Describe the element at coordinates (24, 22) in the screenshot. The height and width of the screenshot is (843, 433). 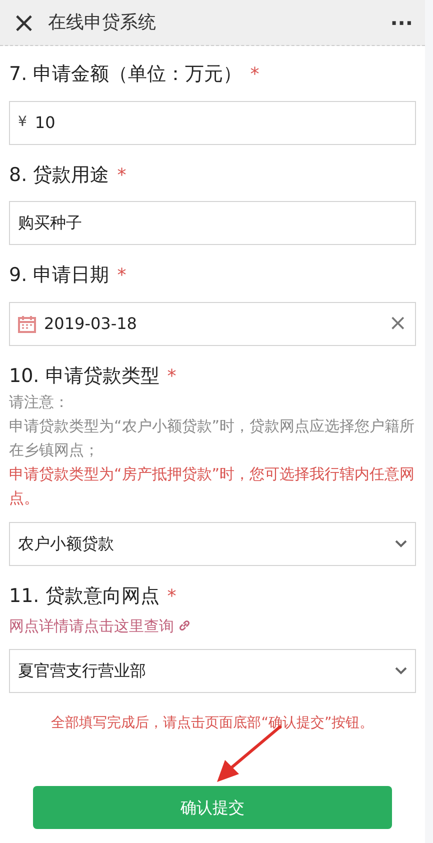
I see `close-button: ×` at that location.